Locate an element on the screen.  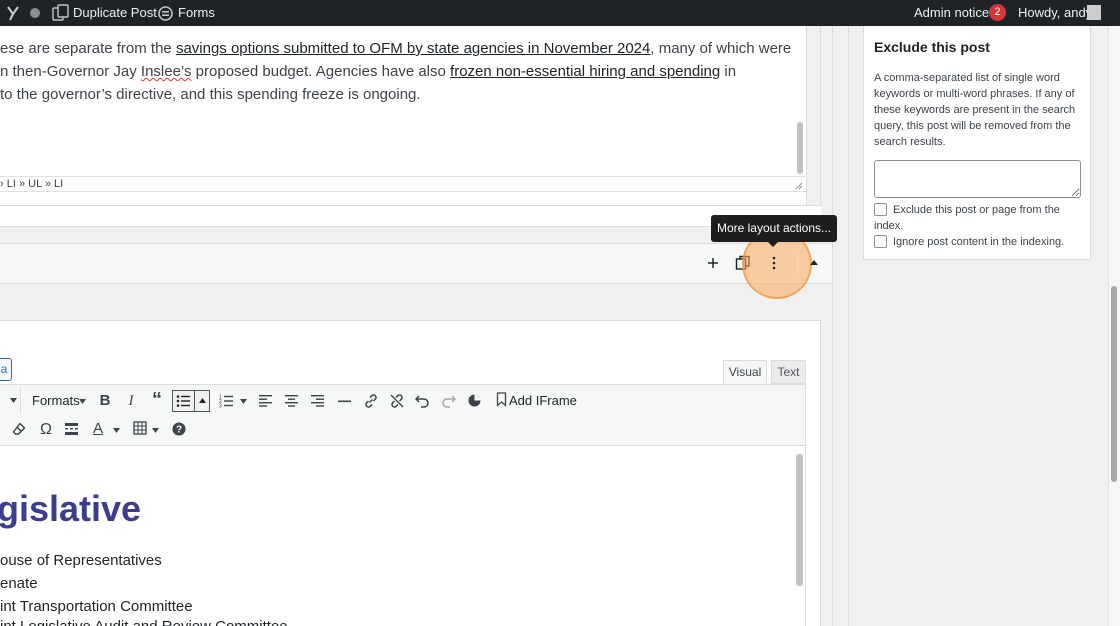
table-dropdown-icon is located at coordinates (155, 430).